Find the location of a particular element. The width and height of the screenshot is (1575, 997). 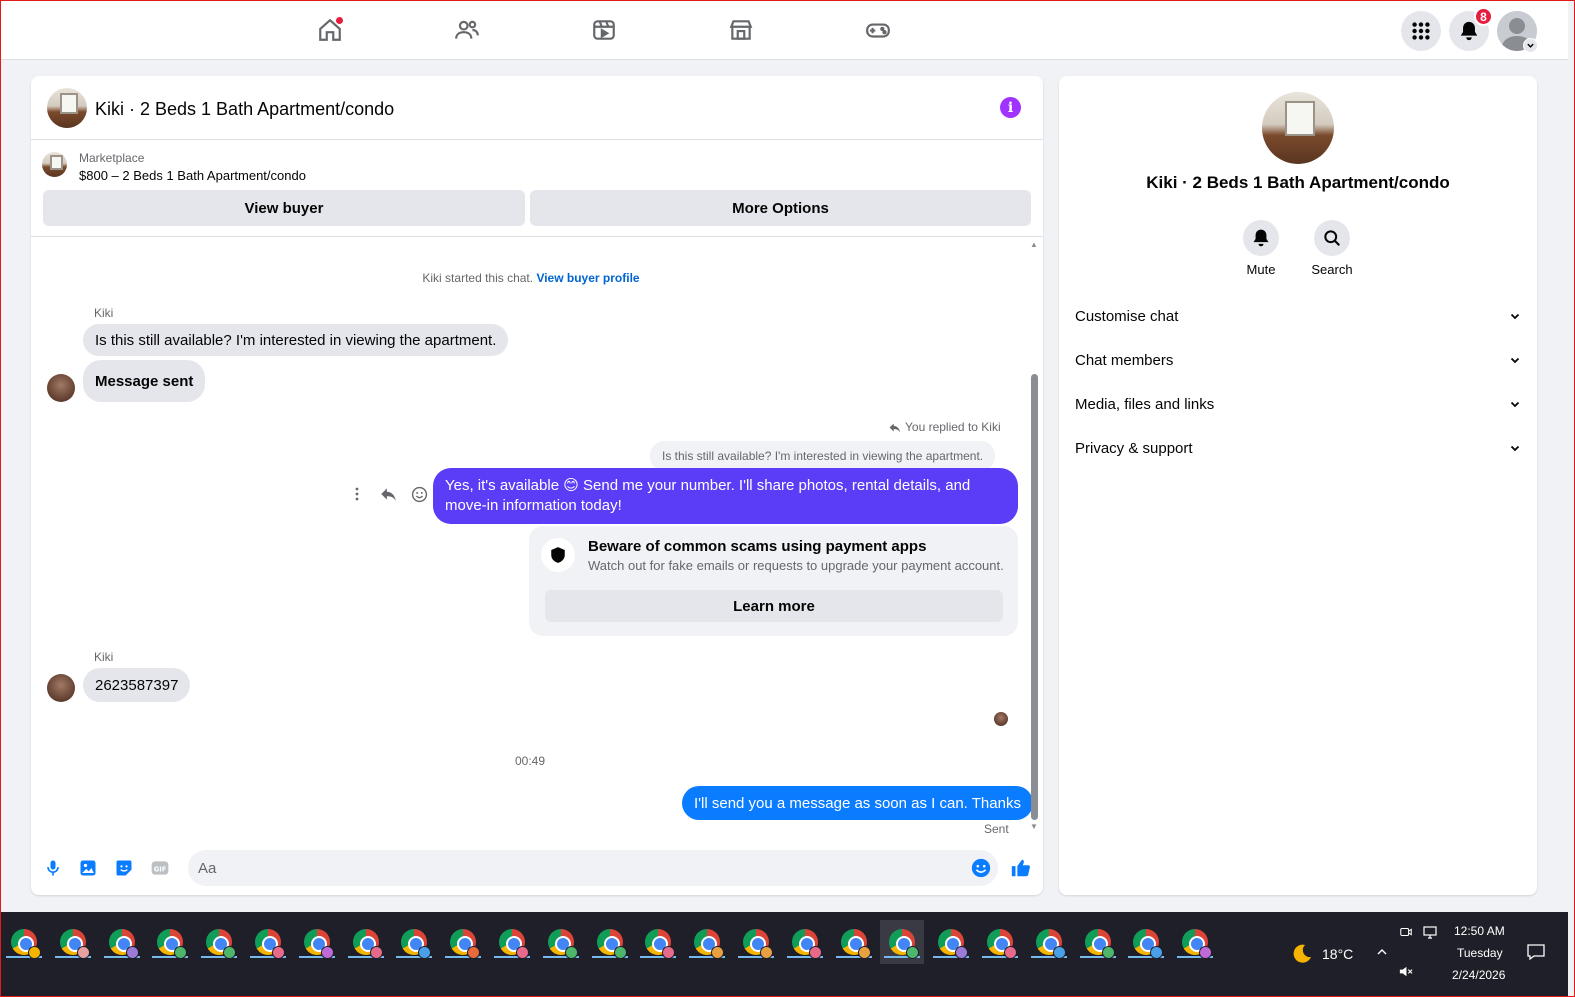

chevron-up-icon is located at coordinates (1382, 952).